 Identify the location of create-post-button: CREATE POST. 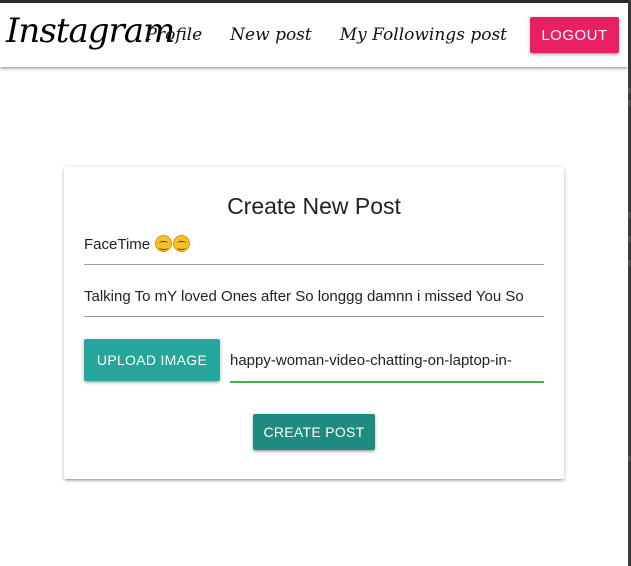
(314, 432).